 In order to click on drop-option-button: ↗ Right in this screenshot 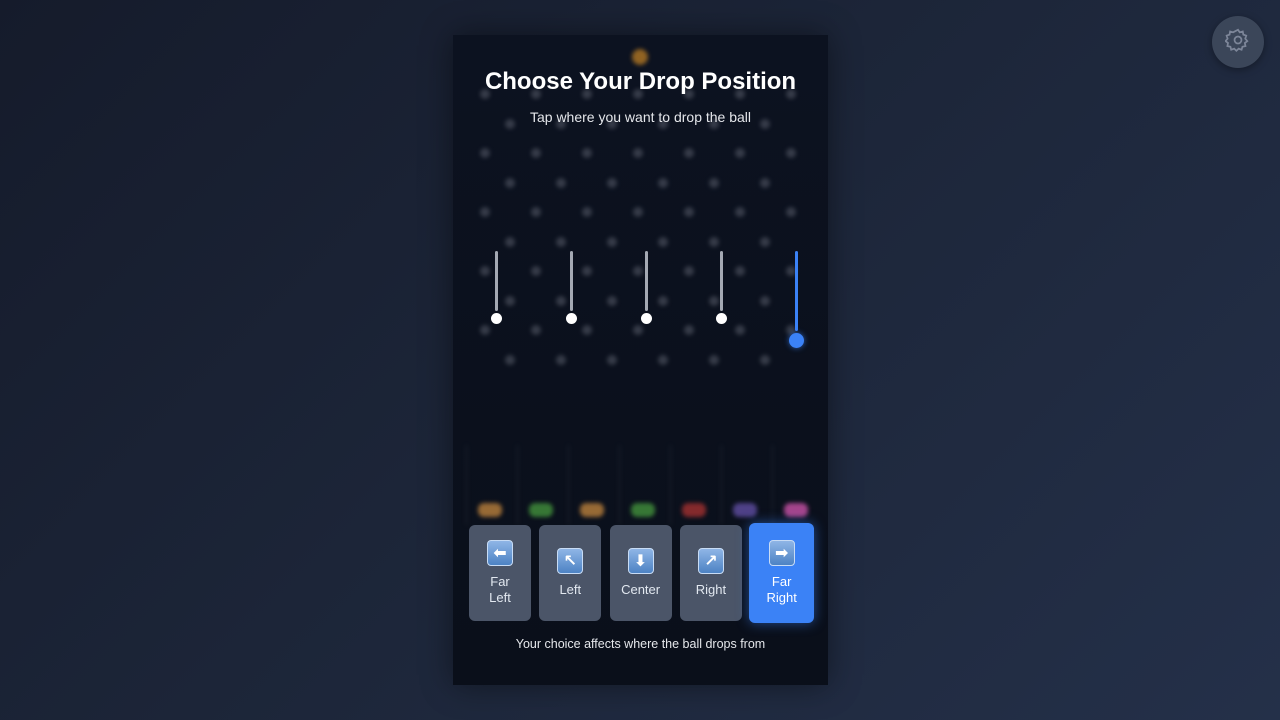, I will do `click(710, 573)`.